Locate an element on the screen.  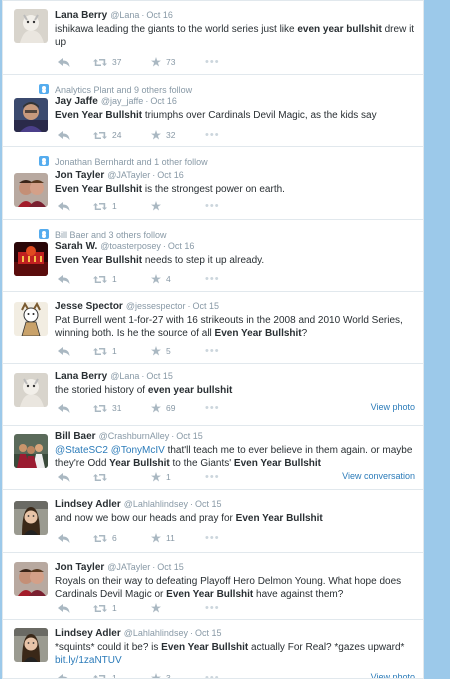
retweet-button: 37 is located at coordinates (107, 62).